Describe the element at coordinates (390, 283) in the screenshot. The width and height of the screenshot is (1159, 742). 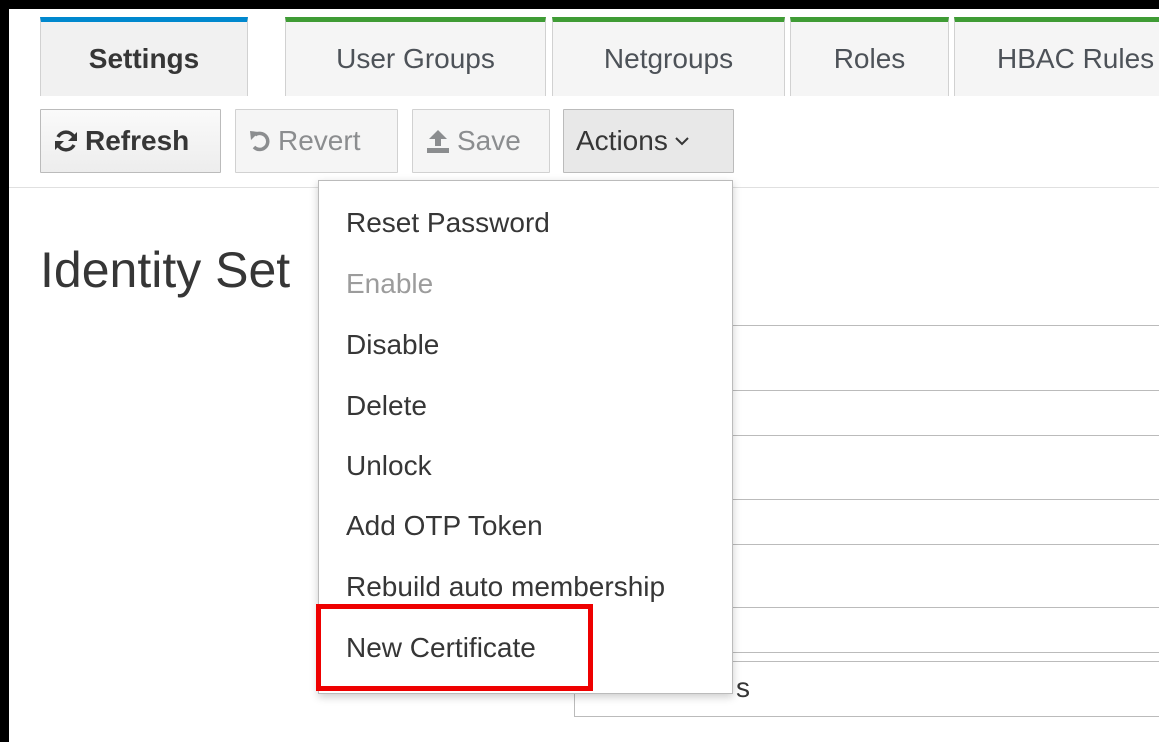
I see `menu-item-enable: Enable` at that location.